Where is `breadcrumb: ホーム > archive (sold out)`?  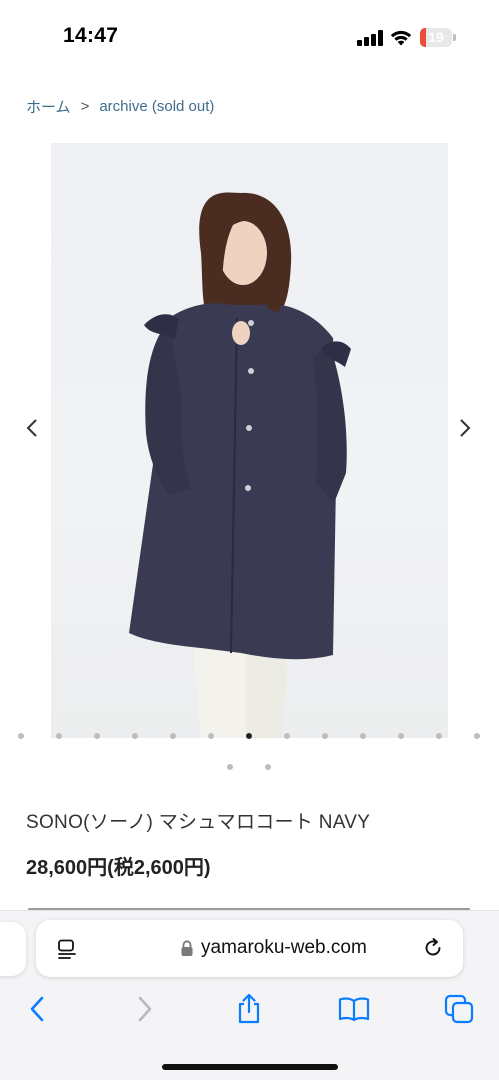
breadcrumb: ホーム > archive (sold out) is located at coordinates (120, 106).